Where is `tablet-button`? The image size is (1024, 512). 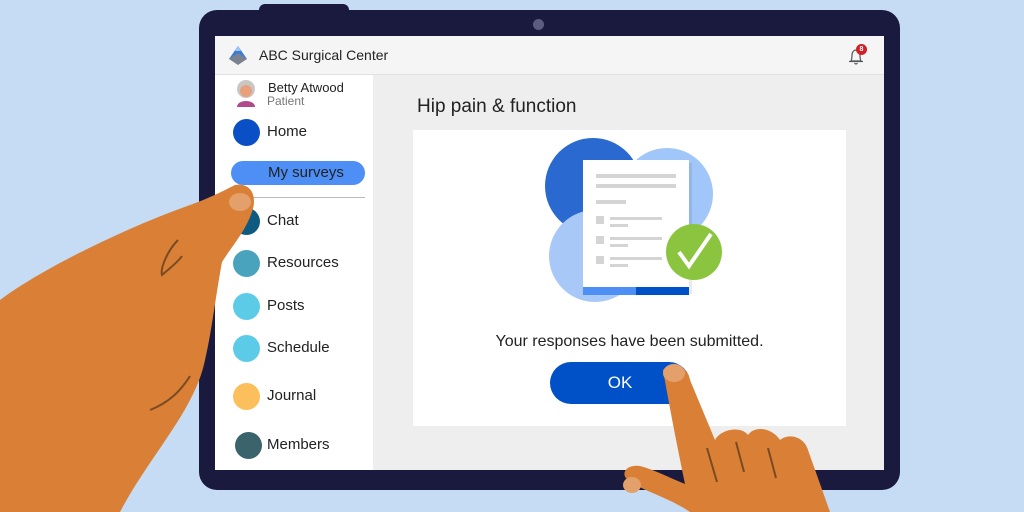 tablet-button is located at coordinates (304, 11).